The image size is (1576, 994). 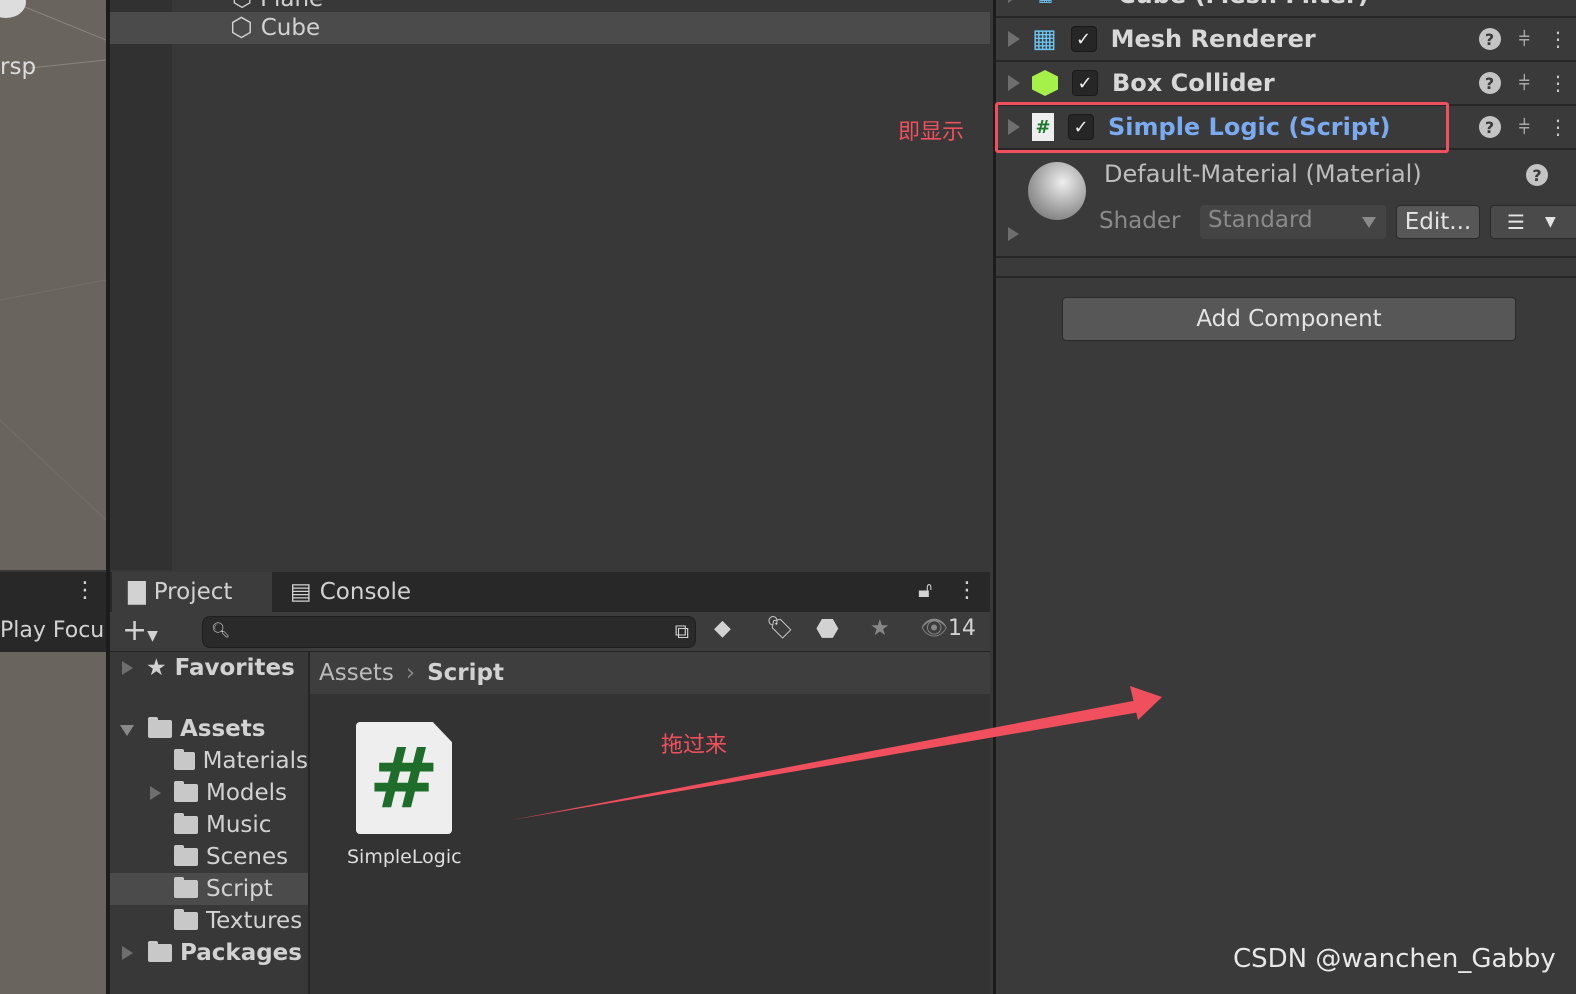 I want to click on watermark: CSDN @wanchen_Gabby, so click(x=1394, y=959).